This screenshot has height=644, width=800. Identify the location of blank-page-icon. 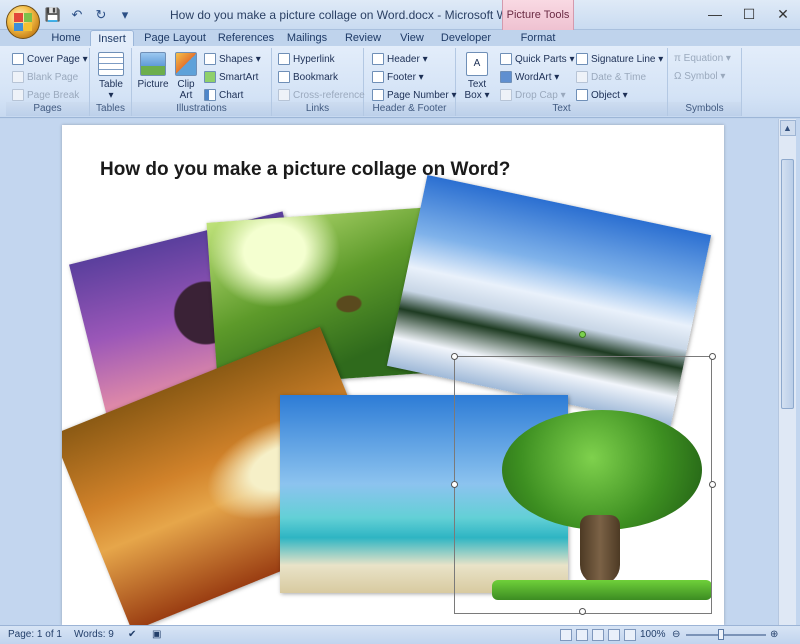
(18, 77).